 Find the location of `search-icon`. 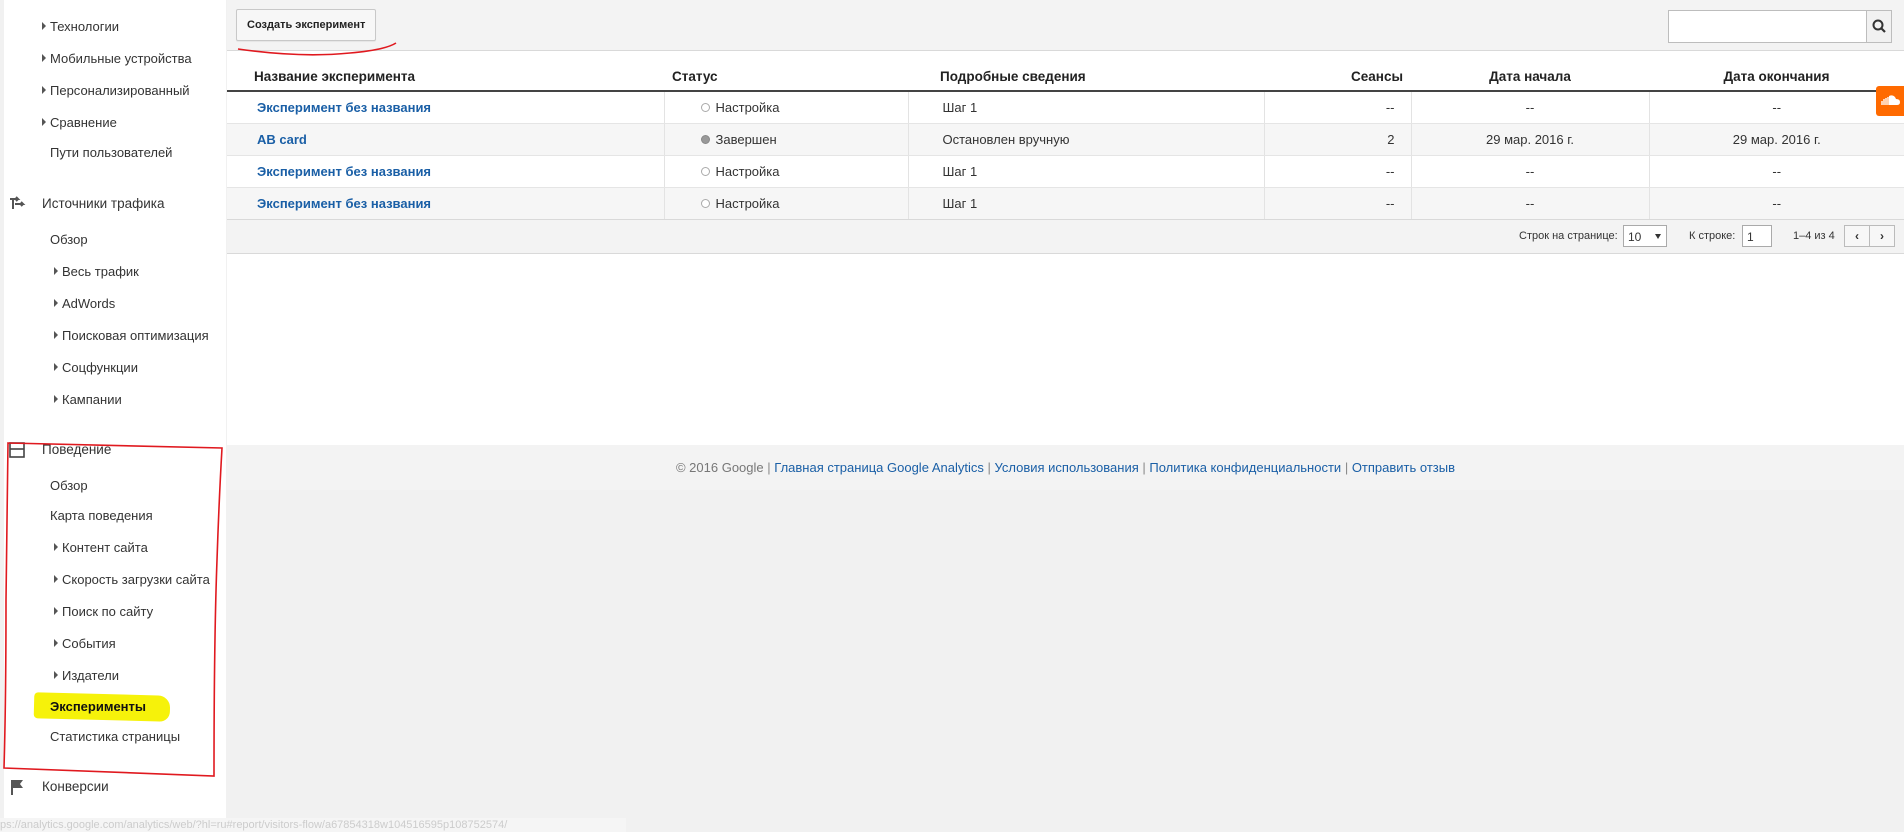

search-icon is located at coordinates (1879, 26).